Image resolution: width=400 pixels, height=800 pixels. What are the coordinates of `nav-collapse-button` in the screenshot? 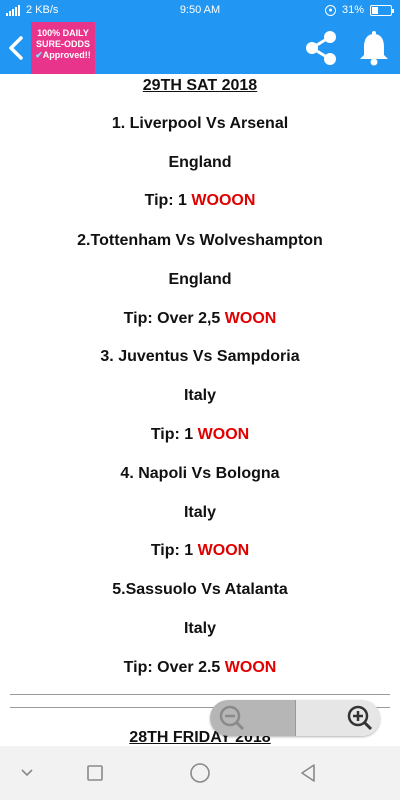 It's located at (27, 773).